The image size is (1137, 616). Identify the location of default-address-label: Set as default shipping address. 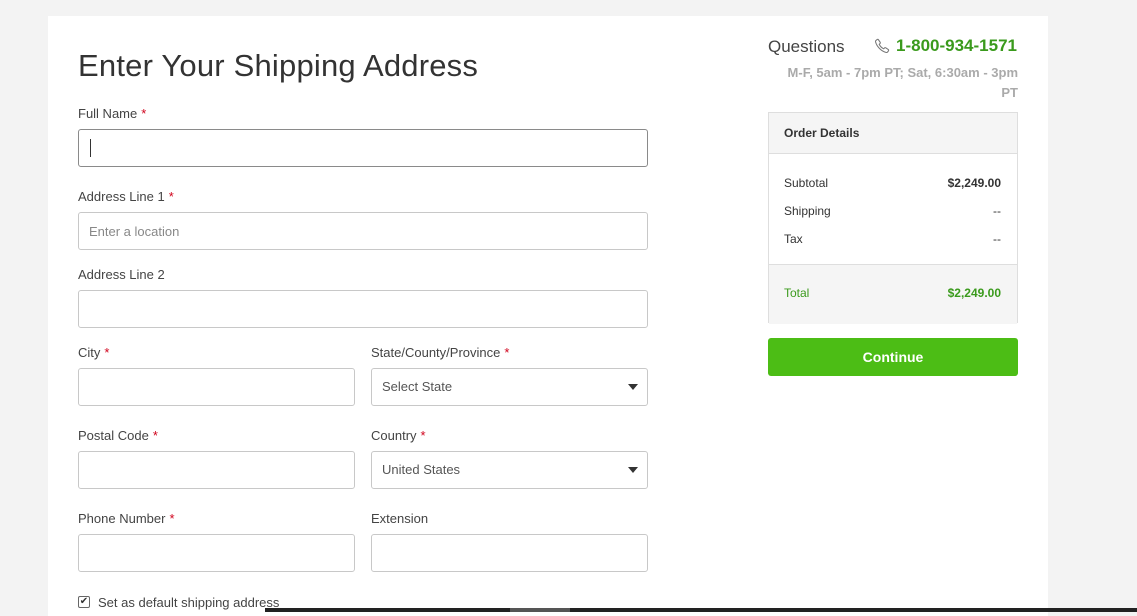
(189, 602).